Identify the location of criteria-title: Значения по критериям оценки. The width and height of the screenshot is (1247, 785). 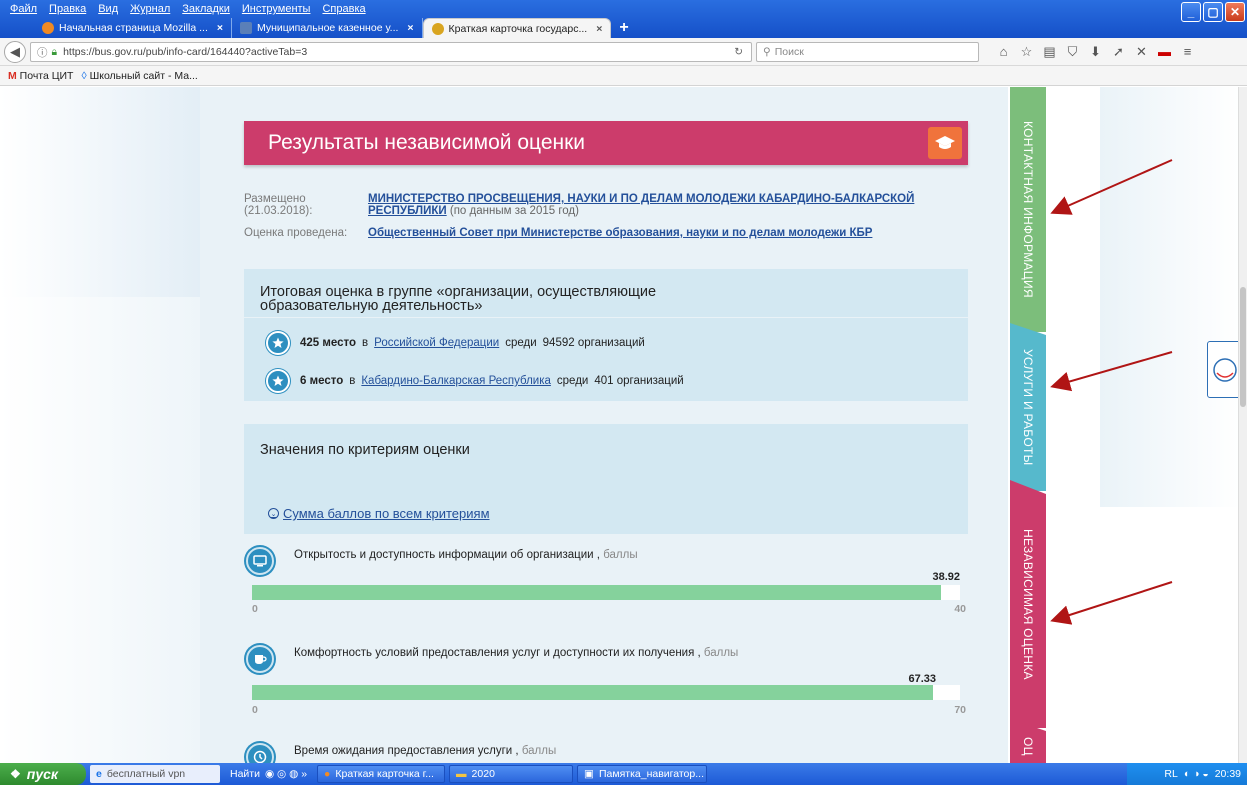
(365, 450).